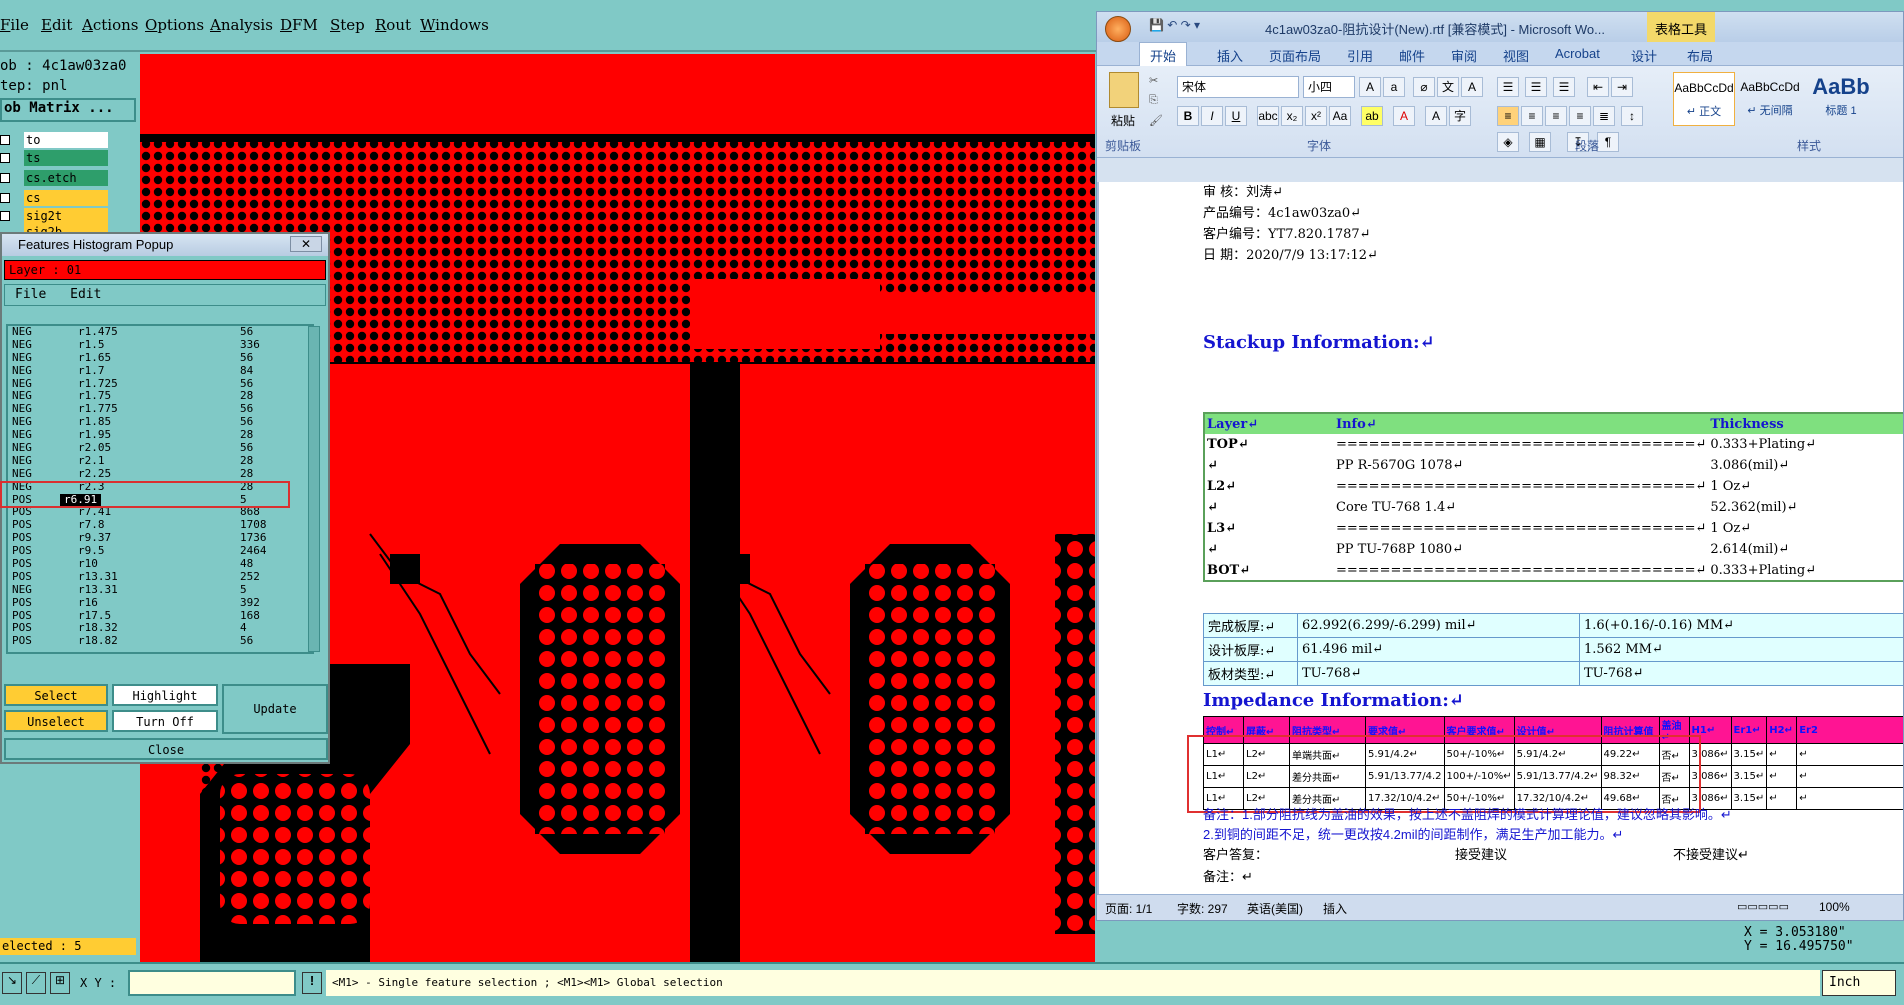 The image size is (1904, 1005). What do you see at coordinates (1516, 55) in the screenshot?
I see `tab-view: 视图` at bounding box center [1516, 55].